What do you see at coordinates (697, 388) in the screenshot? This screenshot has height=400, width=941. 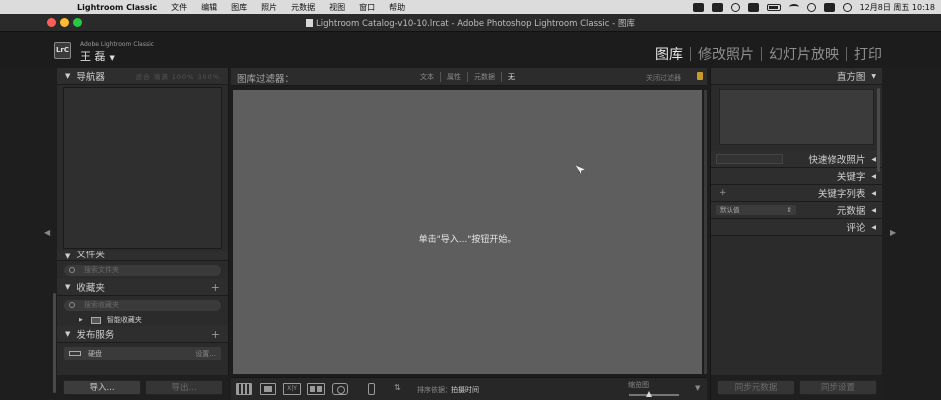 I see `toolbar-menu-chevron-down-icon: ▼` at bounding box center [697, 388].